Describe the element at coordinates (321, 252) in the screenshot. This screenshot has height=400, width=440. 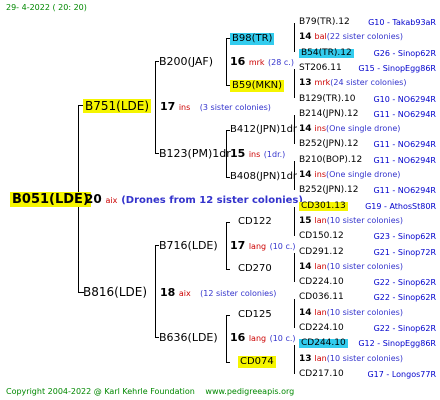
I see `gen4-node: CD291.12` at that location.